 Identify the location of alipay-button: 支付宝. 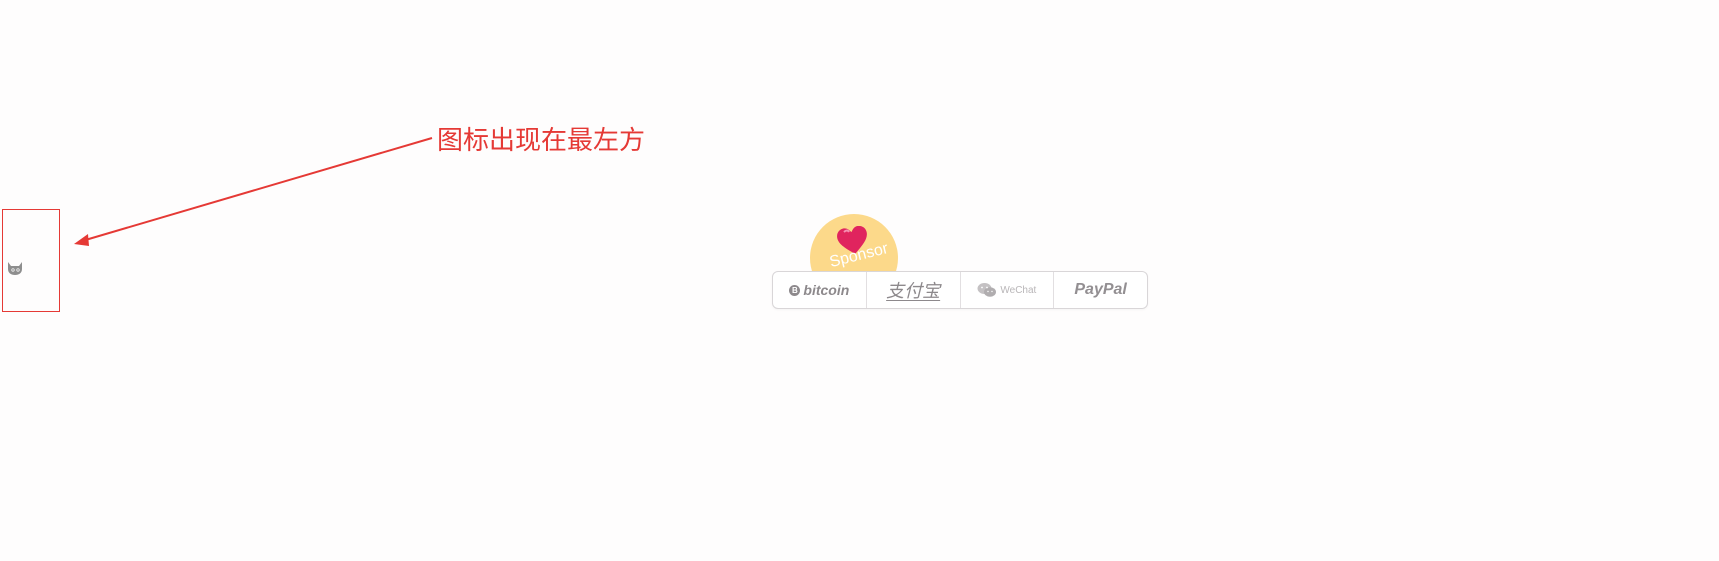
(914, 290).